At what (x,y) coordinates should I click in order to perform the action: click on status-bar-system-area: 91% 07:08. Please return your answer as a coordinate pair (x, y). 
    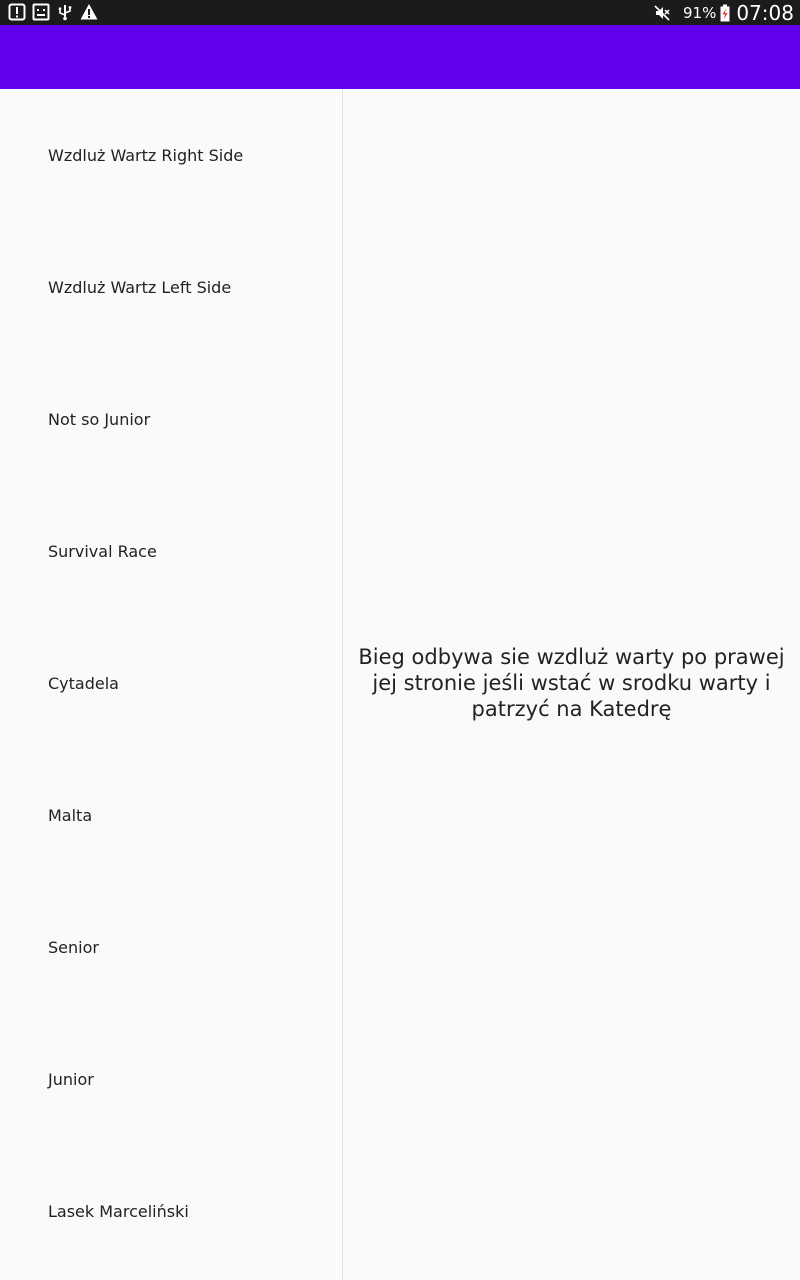
    Looking at the image, I should click on (723, 12).